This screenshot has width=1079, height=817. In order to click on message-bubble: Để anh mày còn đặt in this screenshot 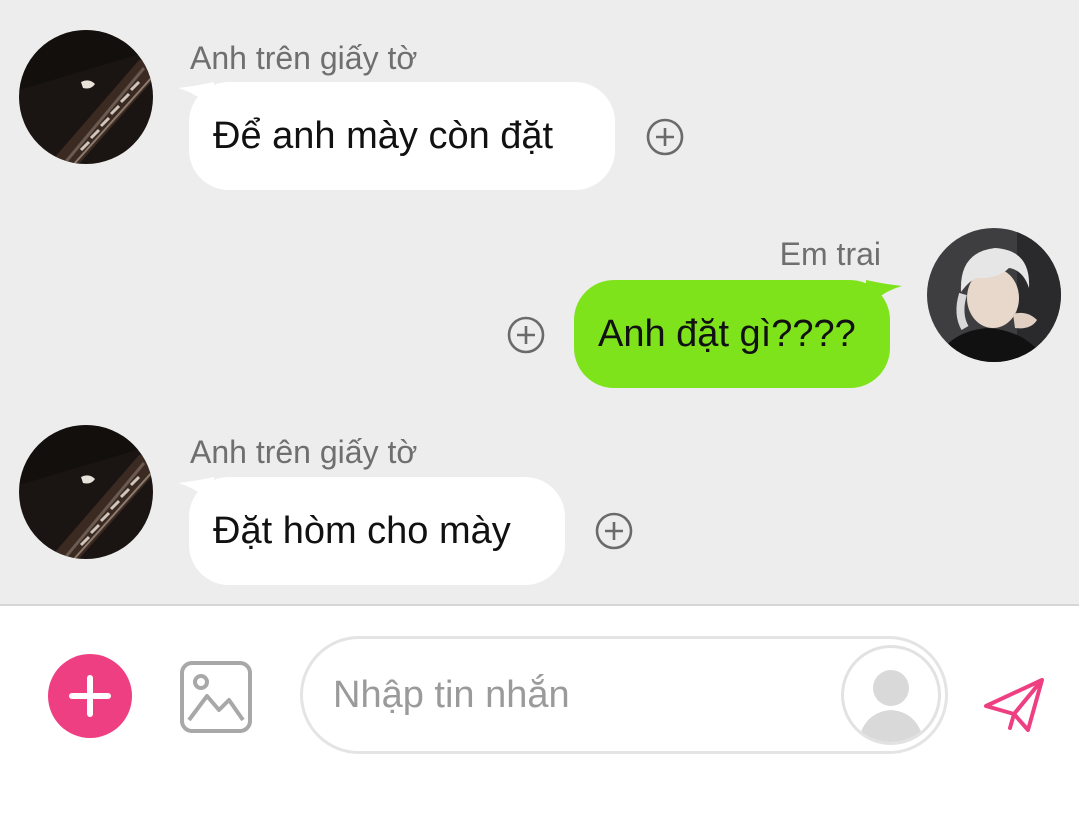, I will do `click(402, 136)`.